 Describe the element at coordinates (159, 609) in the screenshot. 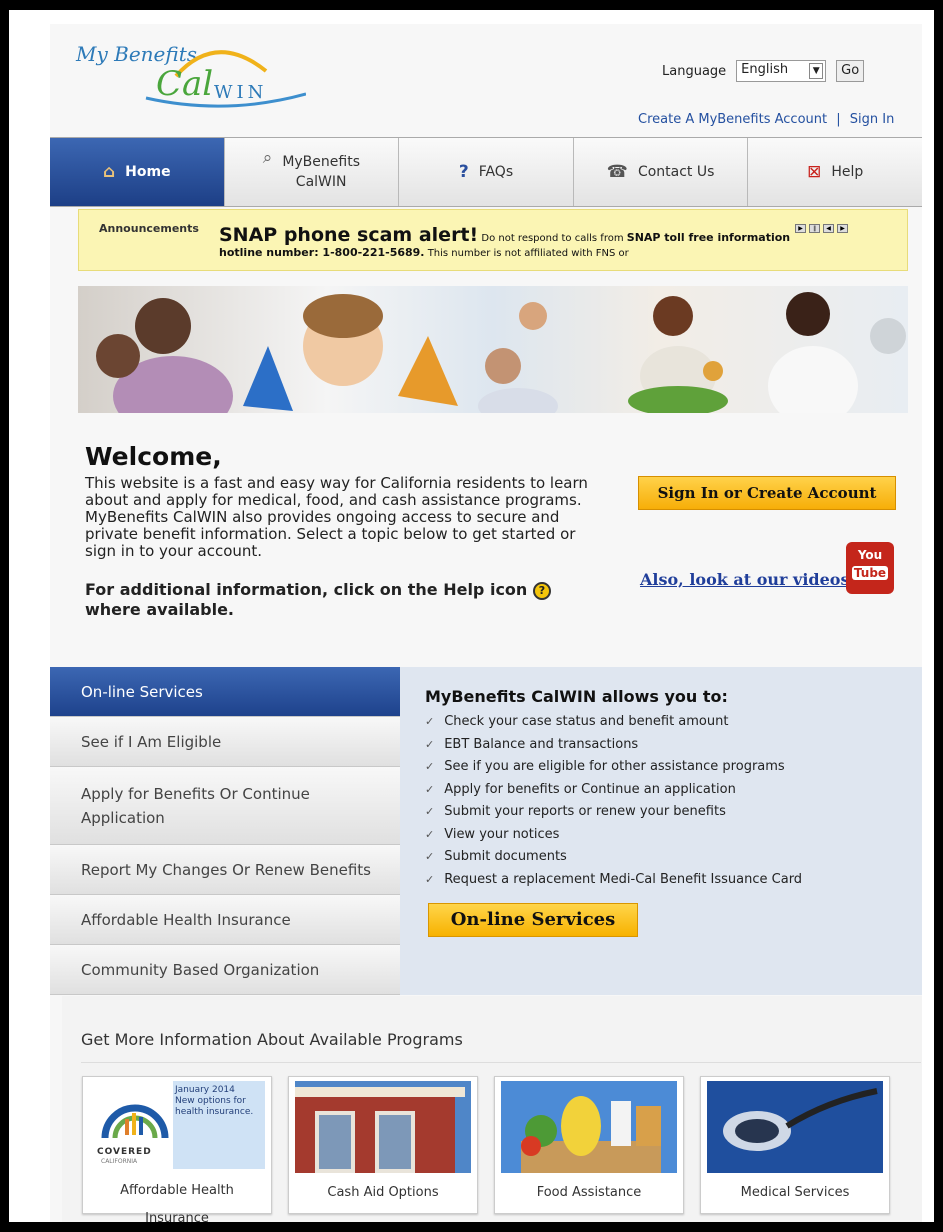

I see `help-note-post: where available.` at that location.